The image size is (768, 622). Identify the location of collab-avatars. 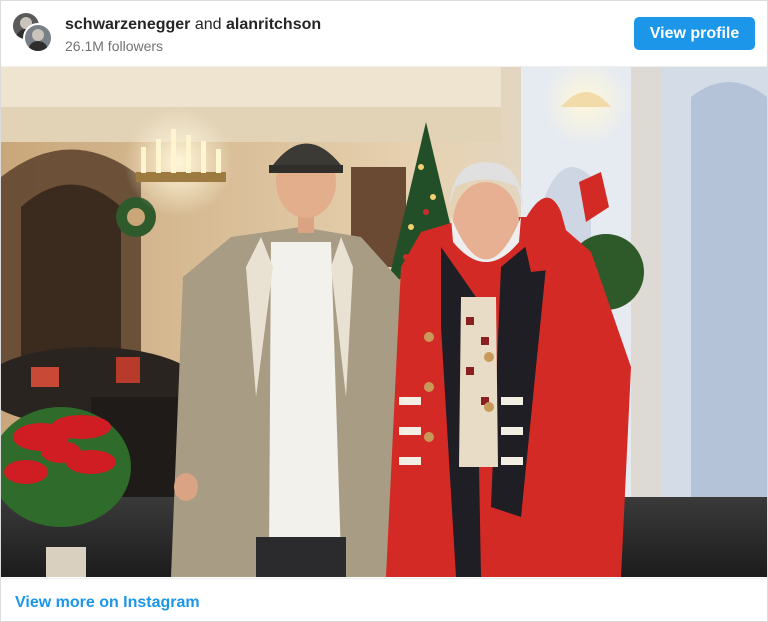
(33, 33).